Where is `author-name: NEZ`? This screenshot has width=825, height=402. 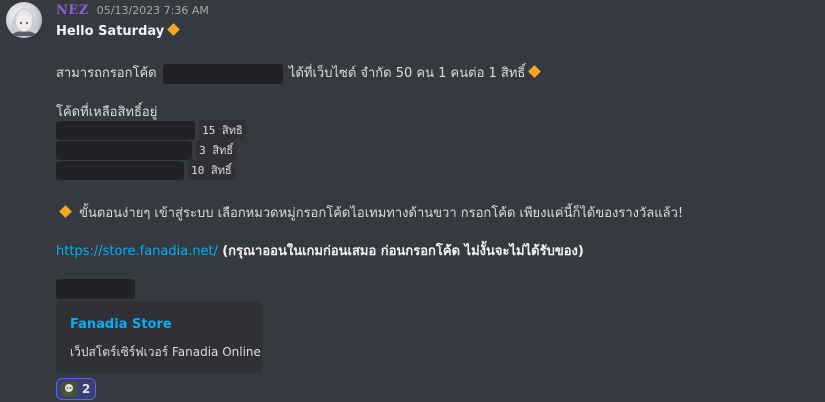 author-name: NEZ is located at coordinates (72, 10).